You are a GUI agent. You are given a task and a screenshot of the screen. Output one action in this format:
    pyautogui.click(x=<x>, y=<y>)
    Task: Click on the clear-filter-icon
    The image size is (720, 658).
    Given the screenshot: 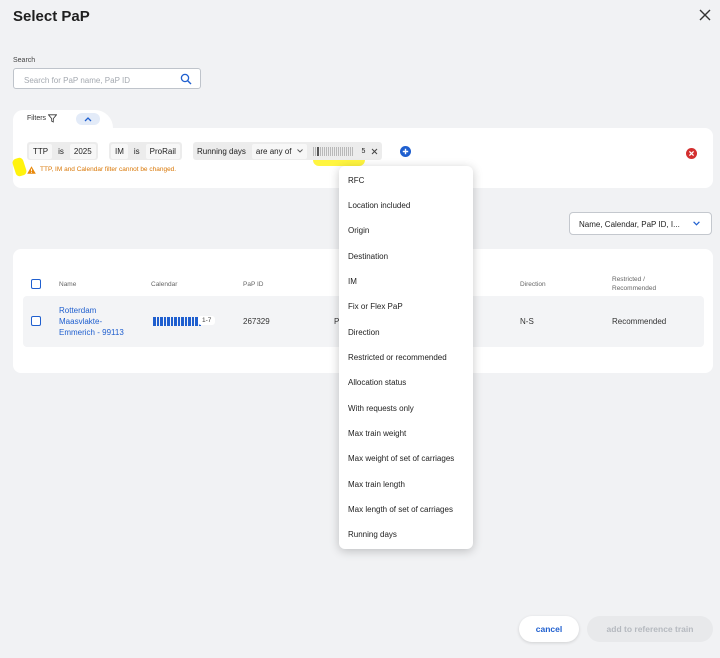 What is the action you would take?
    pyautogui.click(x=374, y=151)
    